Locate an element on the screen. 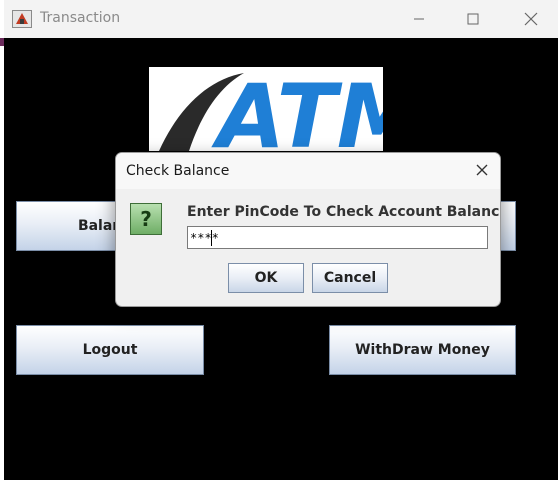 The height and width of the screenshot is (480, 558). java-app-icon is located at coordinates (22, 19).